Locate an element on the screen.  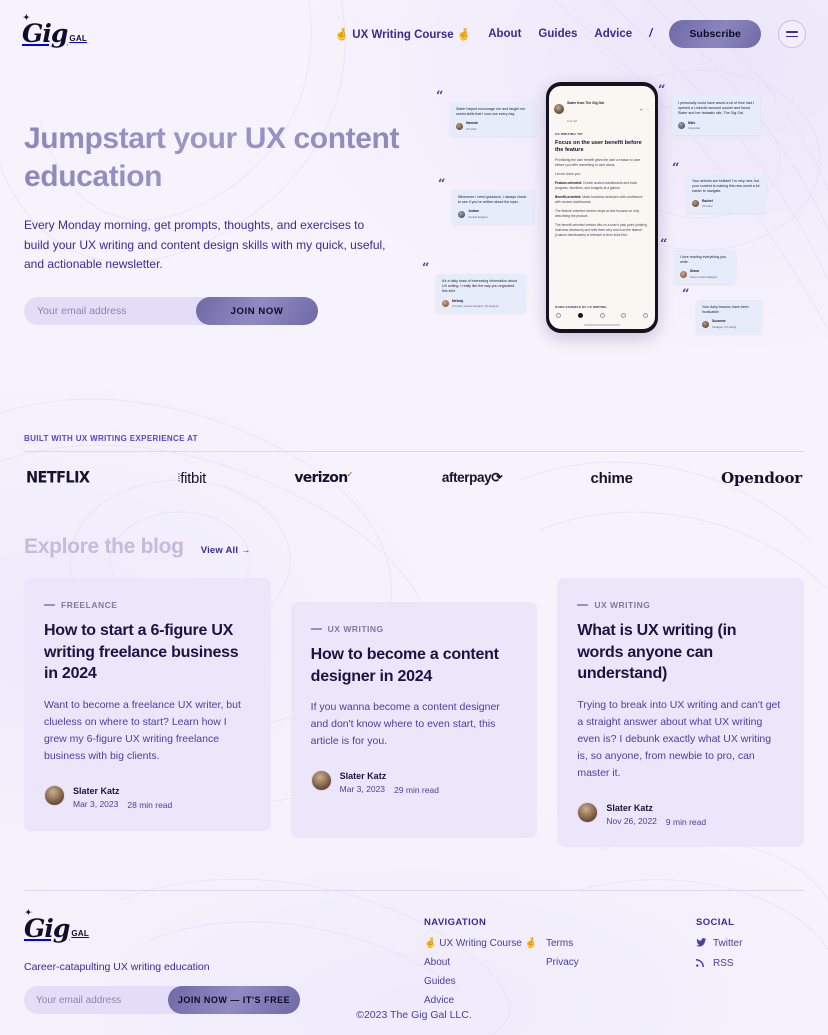
card-meta: Slater Katz Mar 3, 2023 28 min read is located at coordinates (147, 795).